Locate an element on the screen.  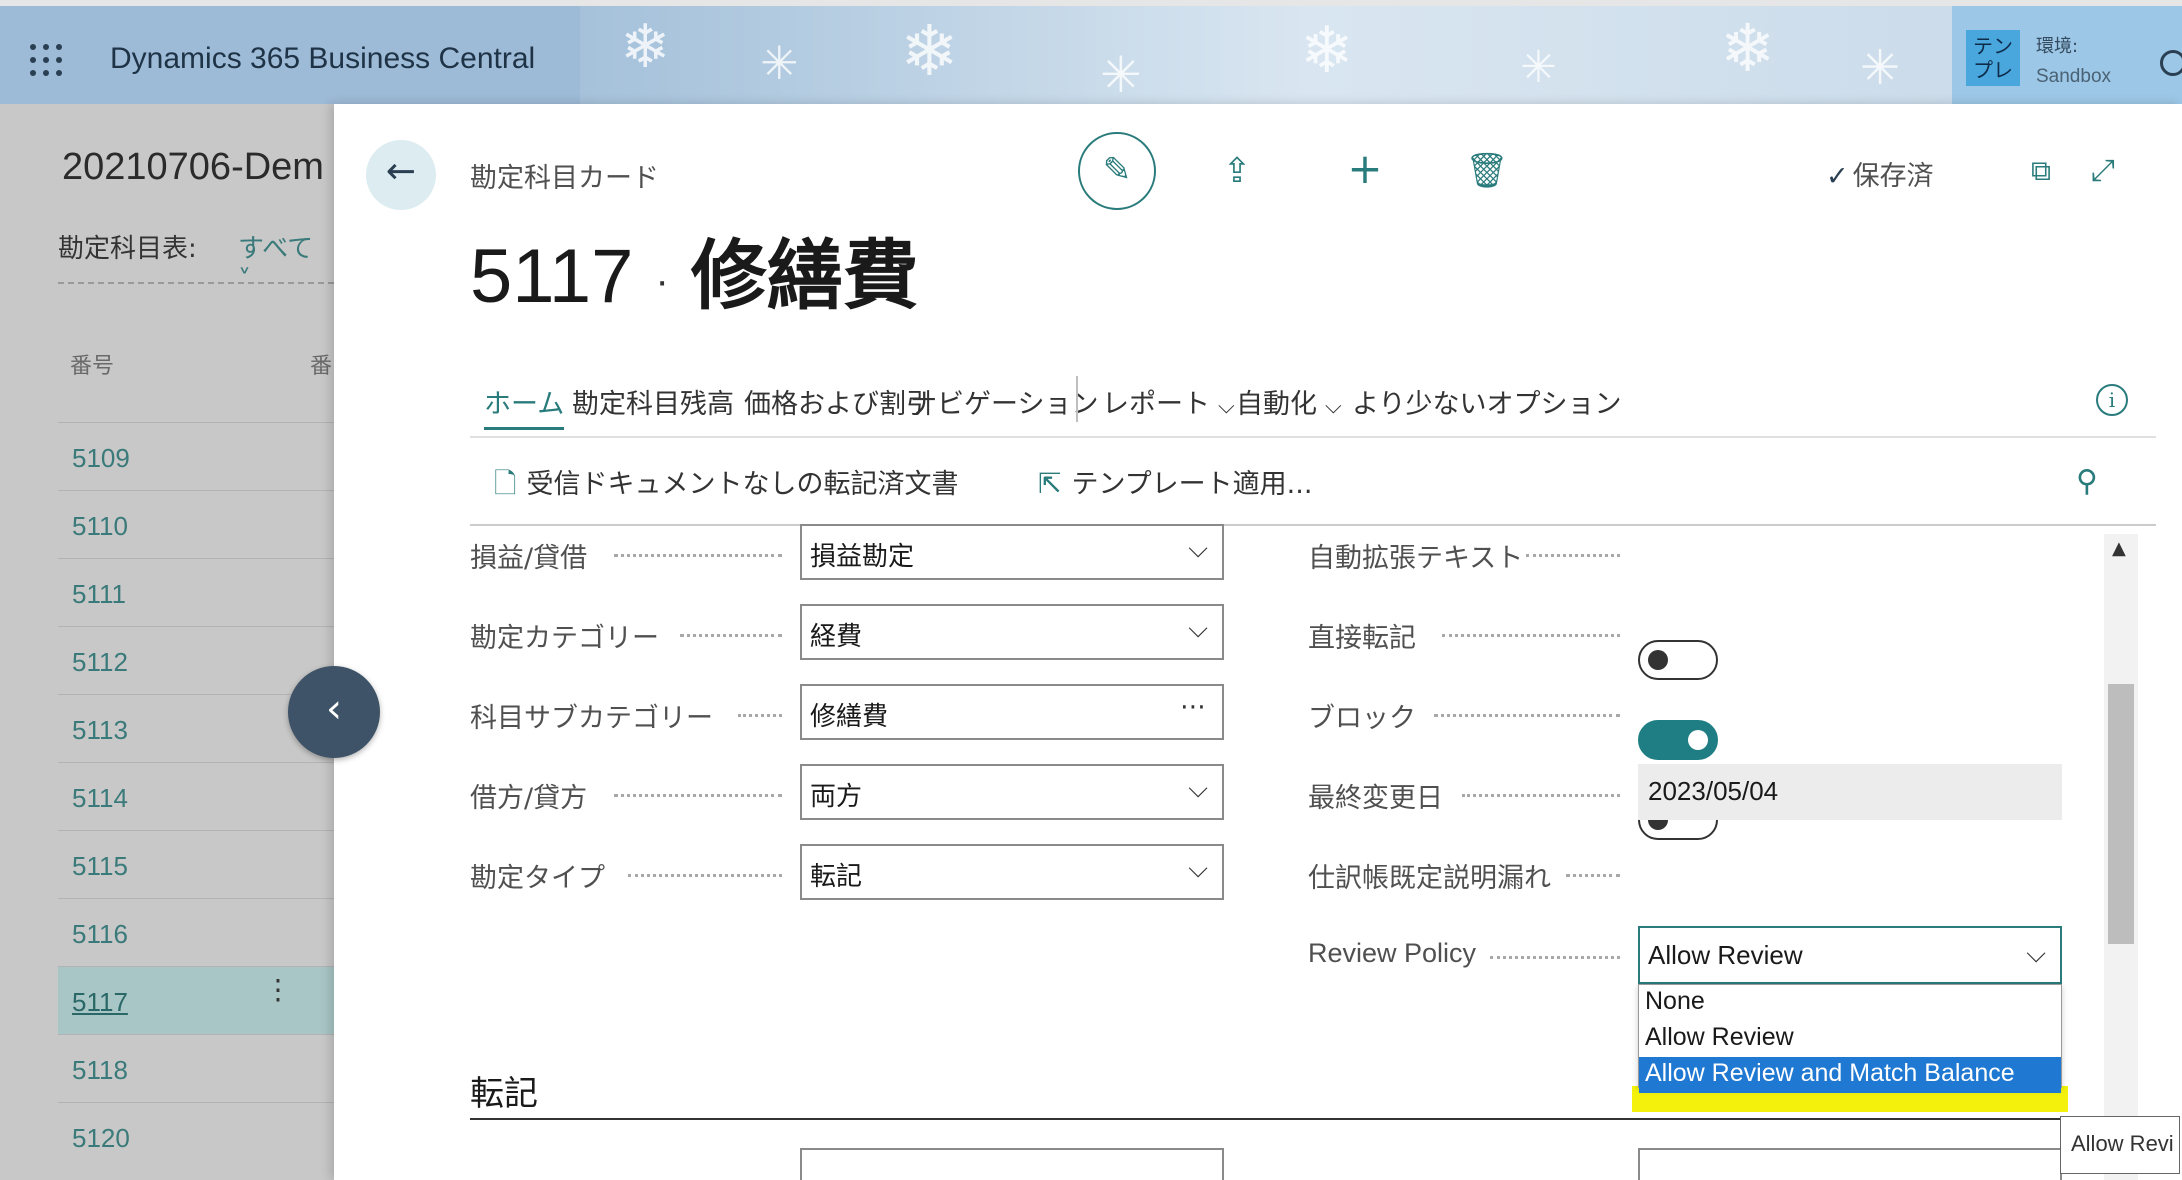
table-row-selected: 5117 ⋮ is located at coordinates (196, 1000).